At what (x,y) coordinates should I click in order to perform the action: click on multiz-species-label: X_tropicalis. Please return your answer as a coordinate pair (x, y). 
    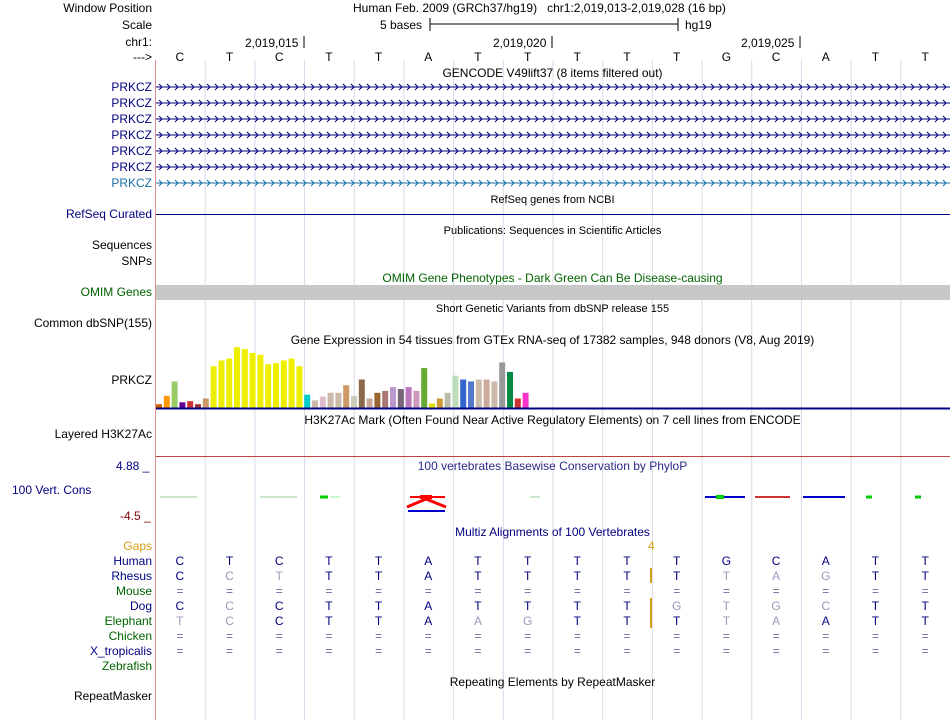
    Looking at the image, I should click on (121, 651).